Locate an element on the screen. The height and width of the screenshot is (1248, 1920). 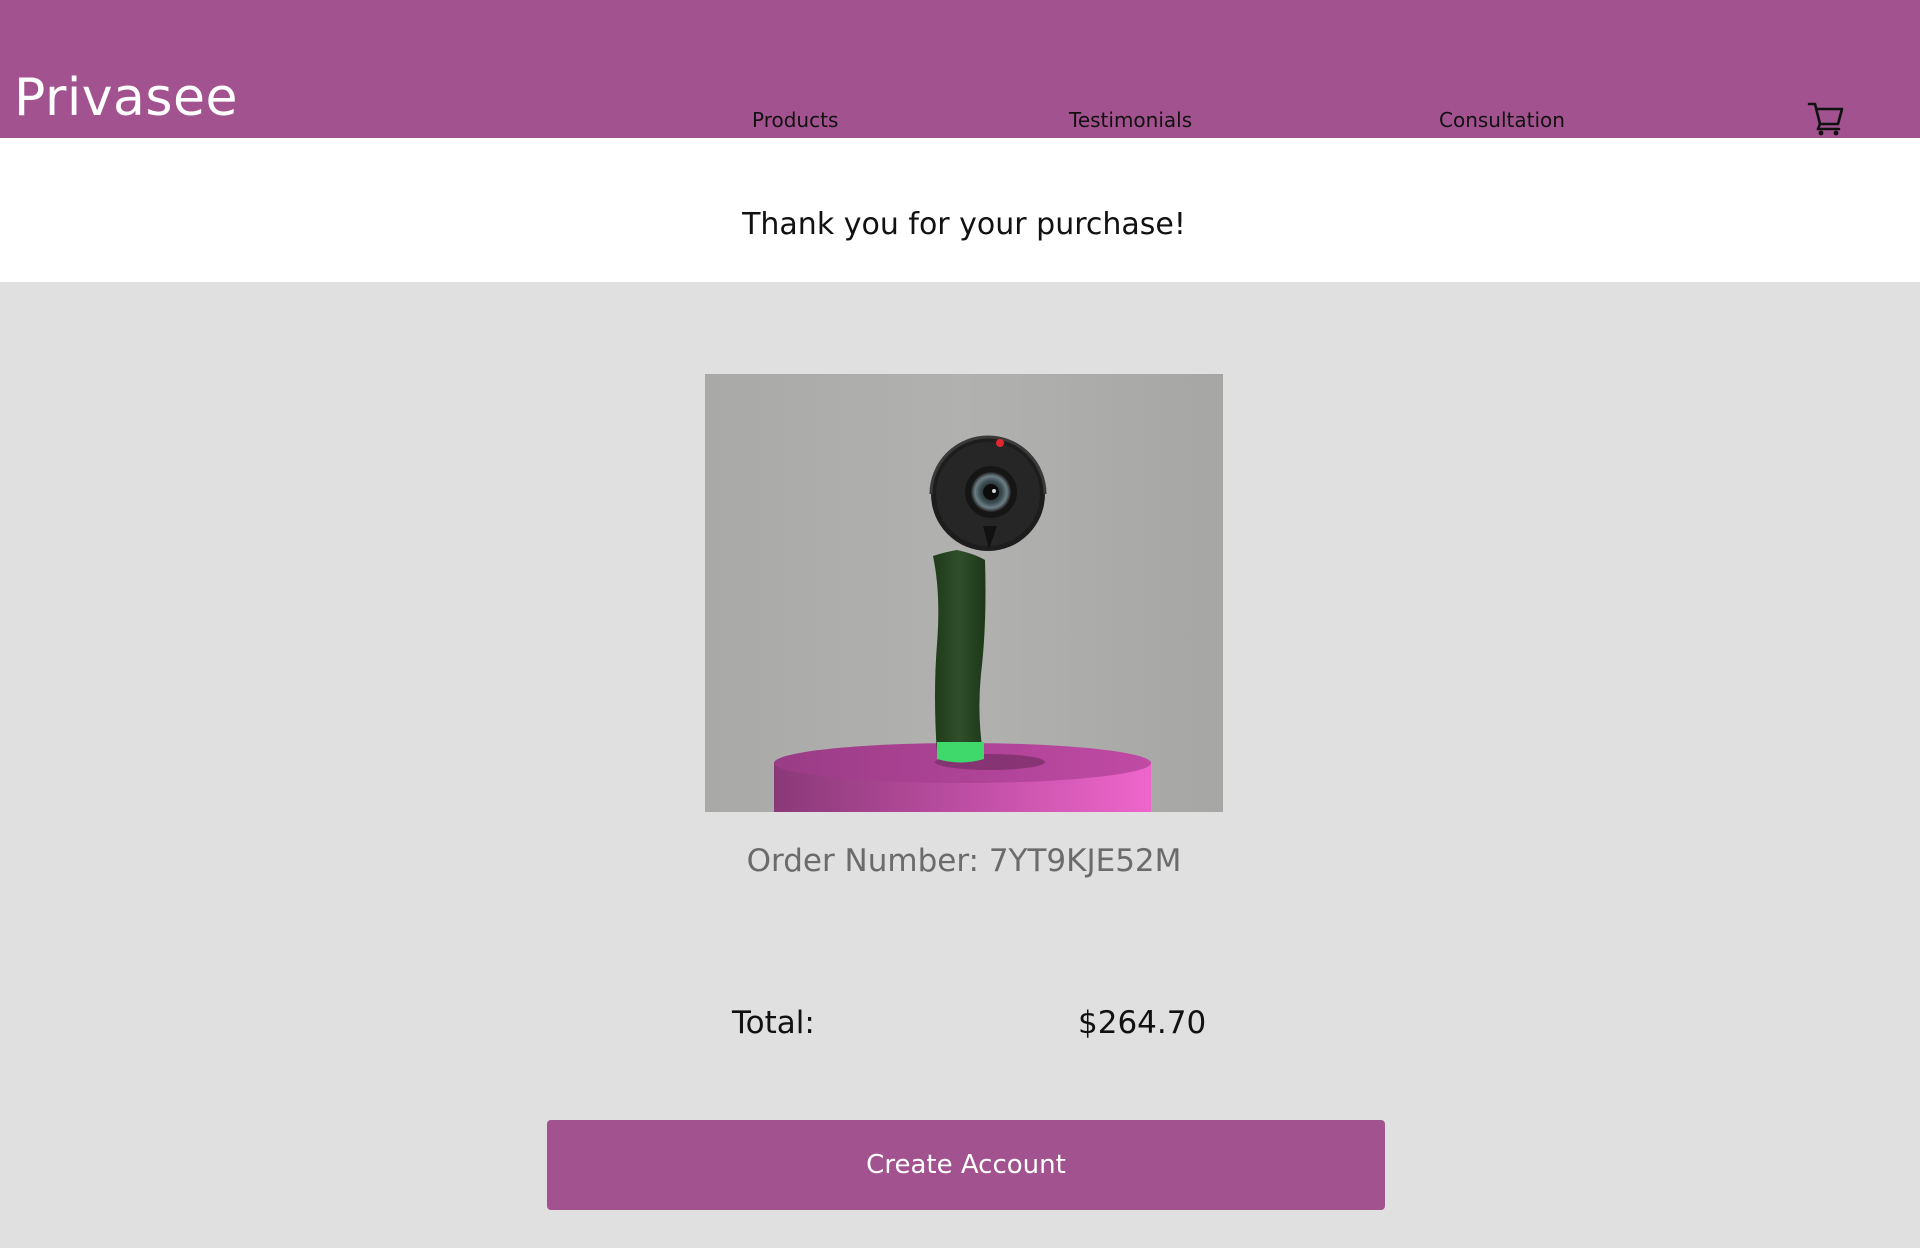
product-image is located at coordinates (964, 593).